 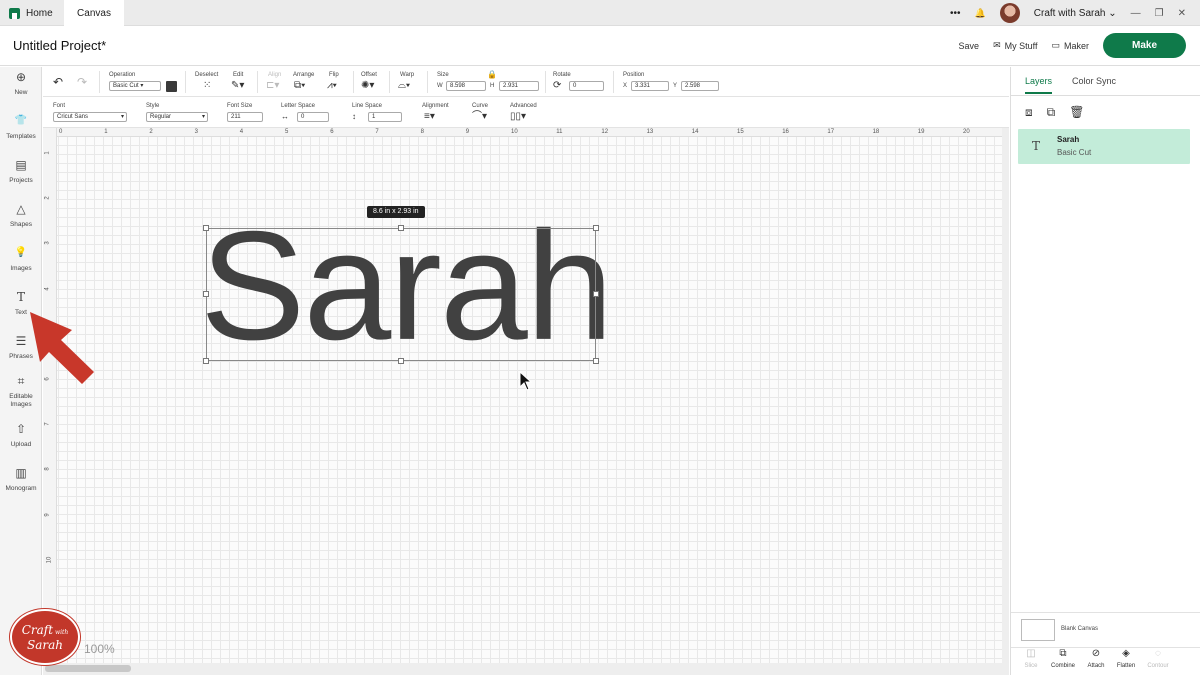 I want to click on tab-color-sync: Color Sync, so click(x=1094, y=81).